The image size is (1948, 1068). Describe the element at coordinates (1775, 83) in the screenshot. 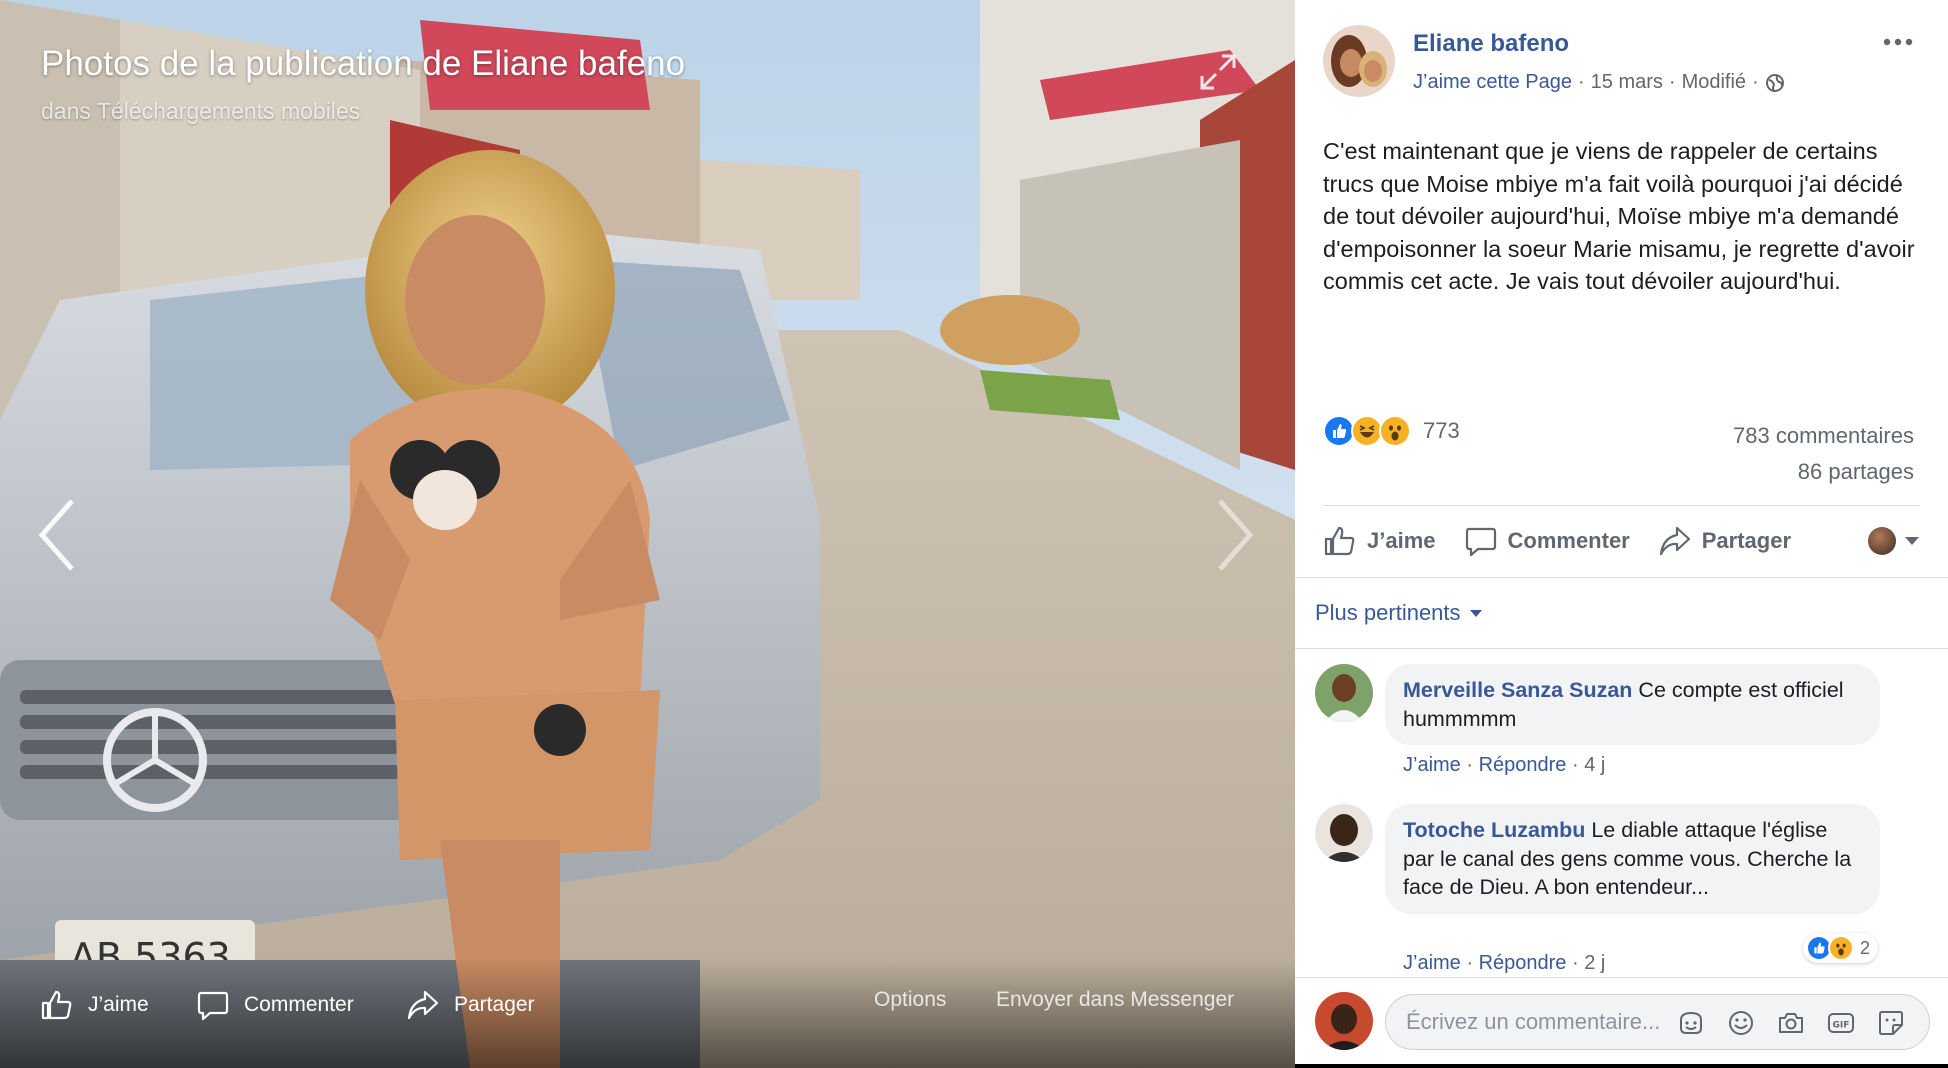

I see `globe-icon` at that location.